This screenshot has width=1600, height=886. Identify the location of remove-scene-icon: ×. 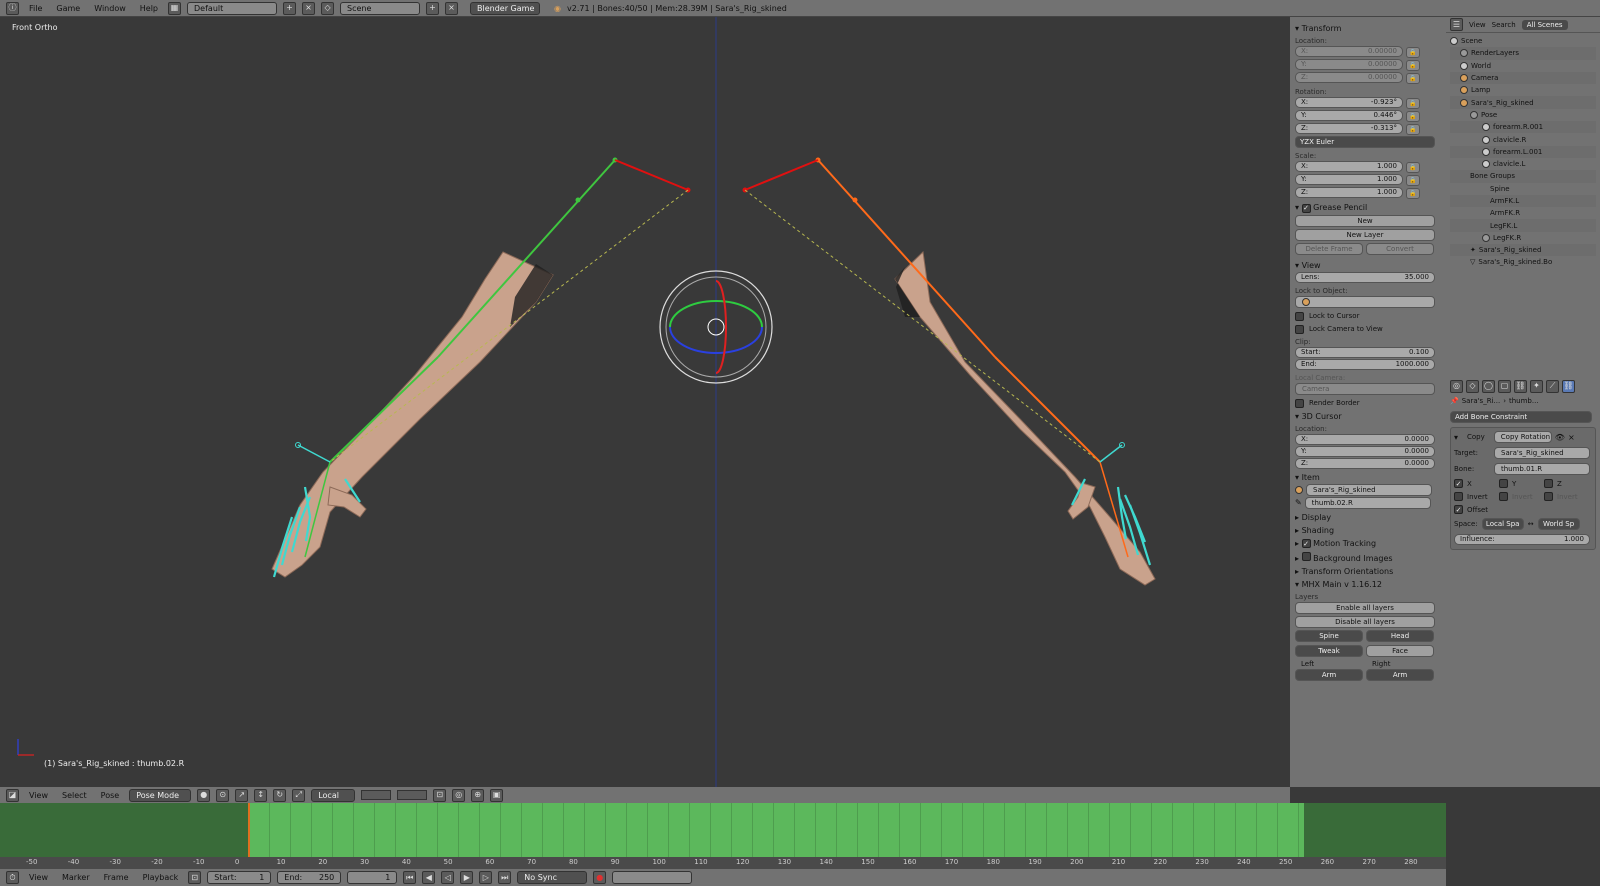
(452, 8).